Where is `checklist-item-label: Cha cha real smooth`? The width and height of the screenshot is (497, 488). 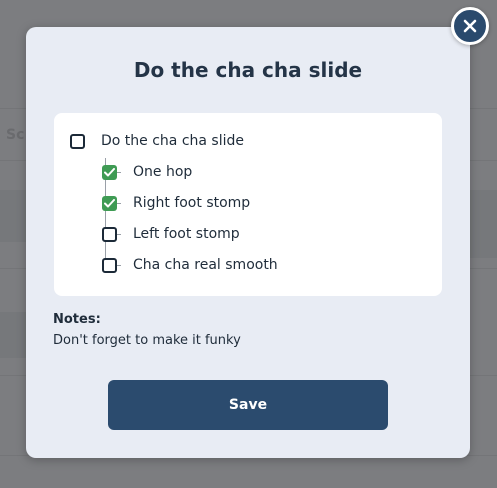 checklist-item-label: Cha cha real smooth is located at coordinates (205, 265).